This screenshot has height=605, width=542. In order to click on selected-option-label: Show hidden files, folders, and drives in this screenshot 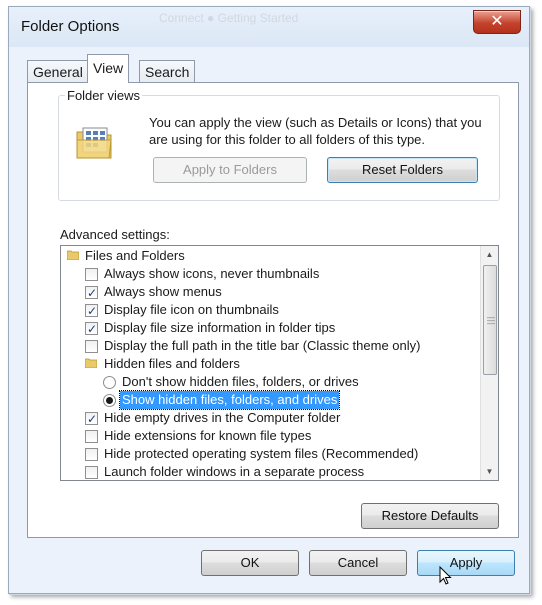, I will do `click(229, 400)`.